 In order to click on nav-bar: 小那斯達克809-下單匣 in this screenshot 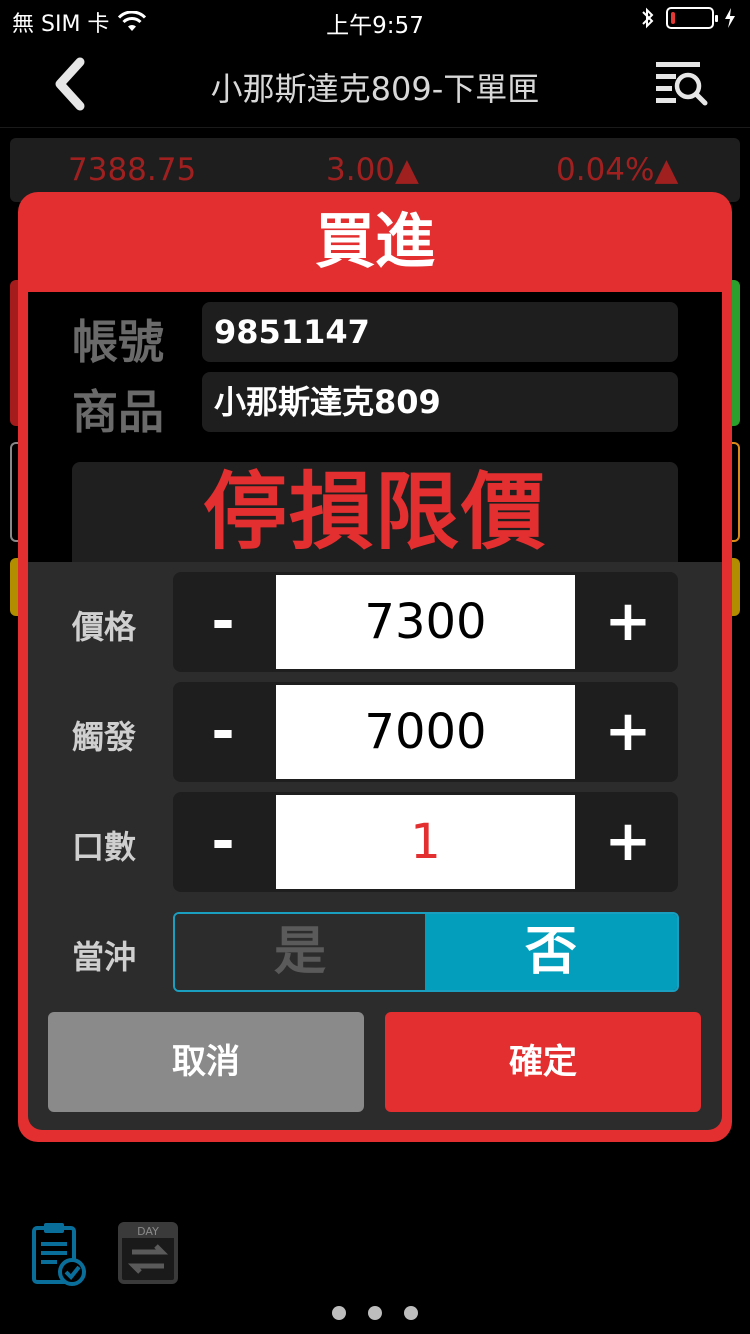, I will do `click(375, 84)`.